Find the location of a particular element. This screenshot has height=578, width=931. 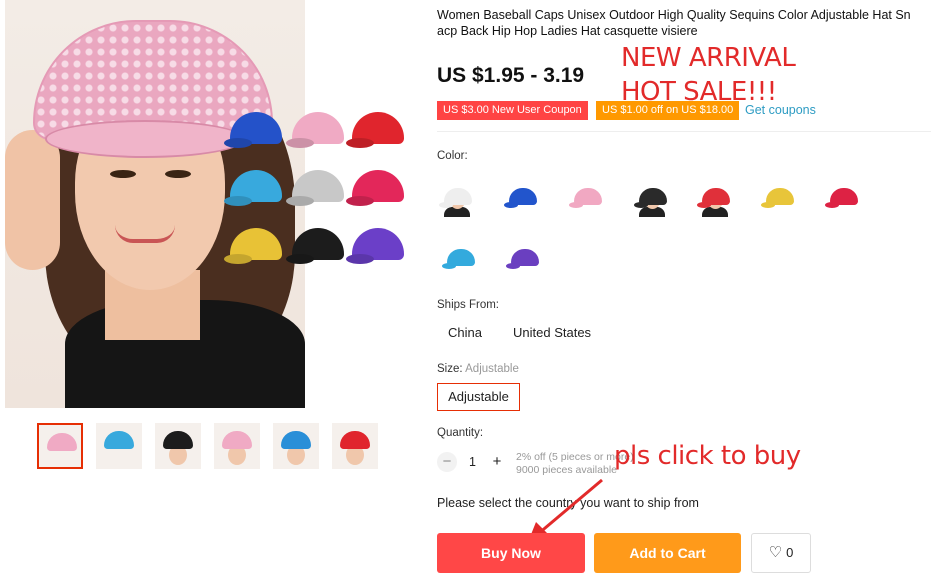

model-red-cap-icon is located at coordinates (713, 198).